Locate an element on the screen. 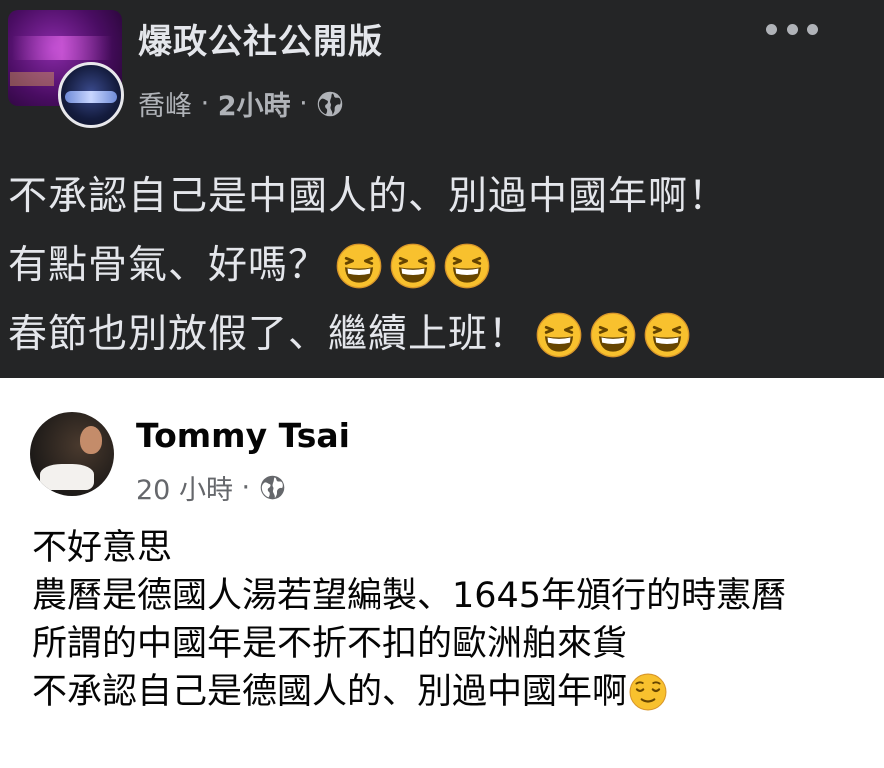  post-line: 有點骨氣、好嗎？ is located at coordinates (368, 265).